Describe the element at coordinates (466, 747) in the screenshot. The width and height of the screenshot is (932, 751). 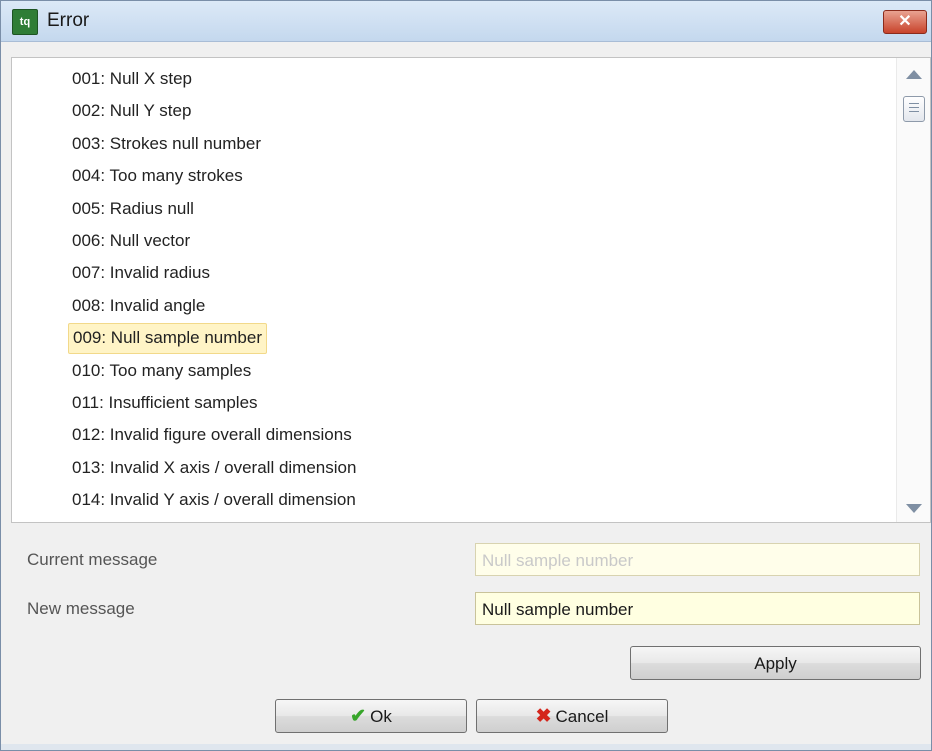
I see `bottom-edge` at that location.